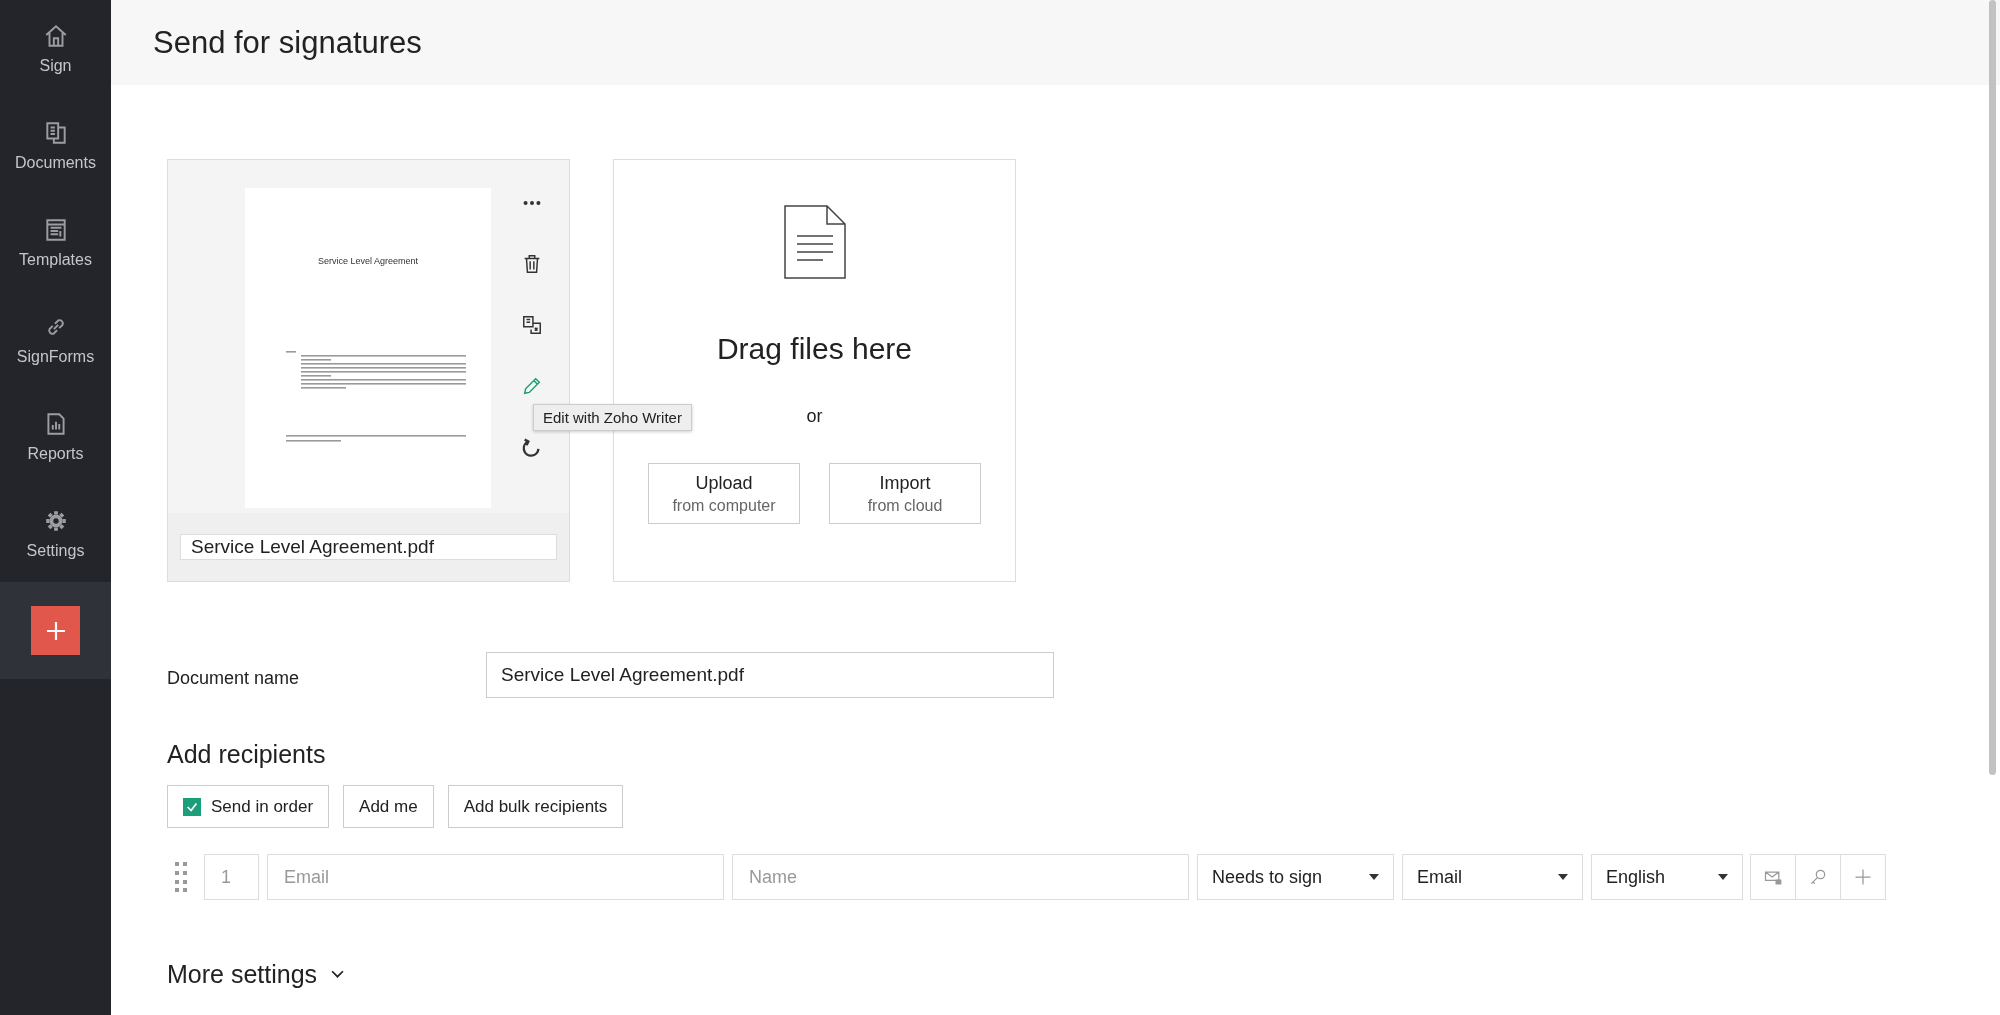 This screenshot has height=1015, width=2000. What do you see at coordinates (55, 339) in the screenshot?
I see `sidebar-item: SignForms` at bounding box center [55, 339].